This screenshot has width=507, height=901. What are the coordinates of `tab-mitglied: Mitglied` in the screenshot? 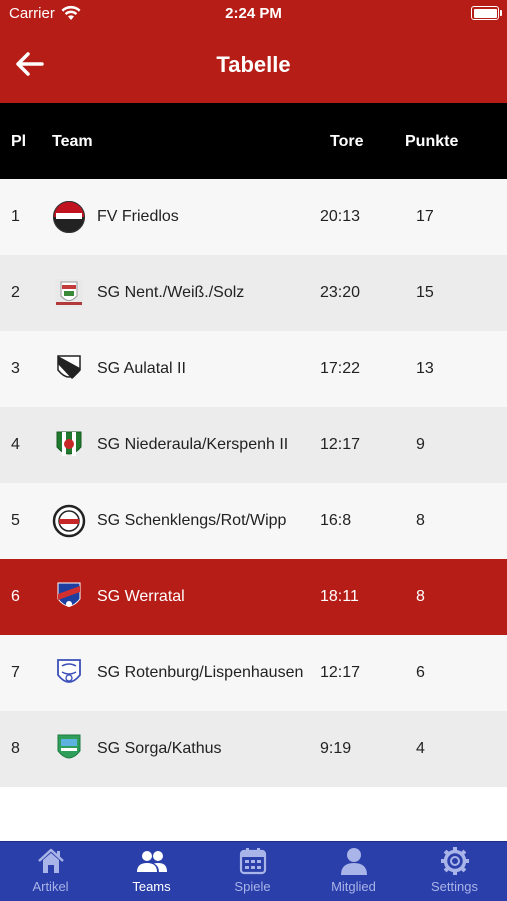 It's located at (353, 871).